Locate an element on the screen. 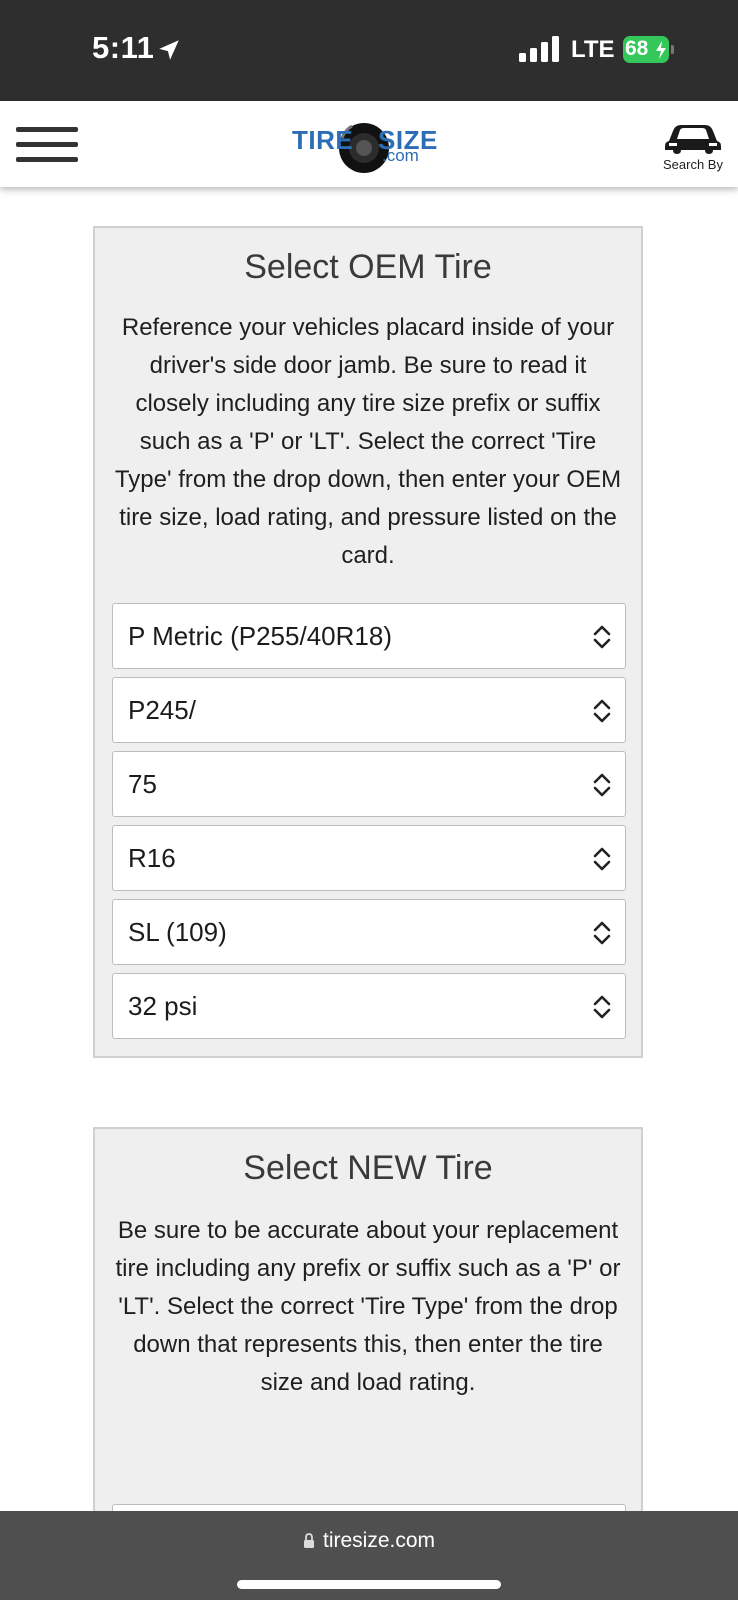 This screenshot has width=738, height=1600. car-icon is located at coordinates (693, 139).